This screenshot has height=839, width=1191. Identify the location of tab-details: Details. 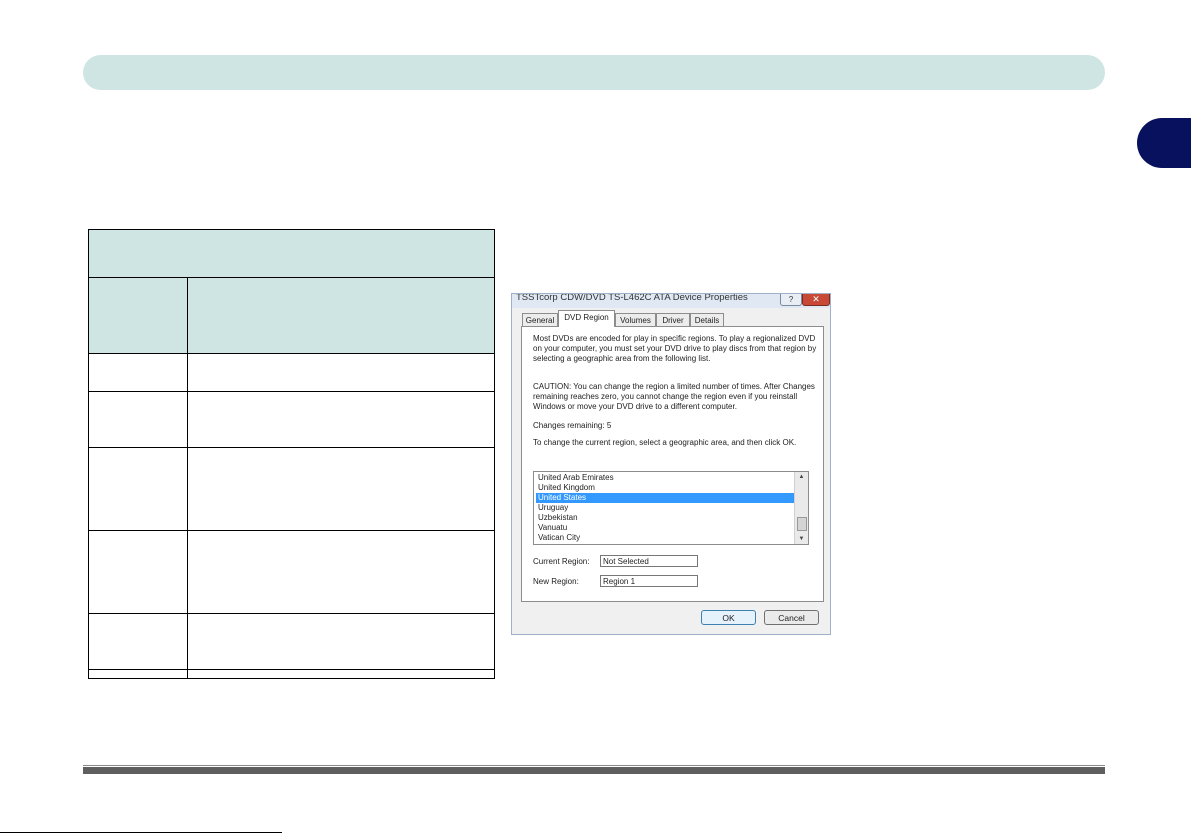
(707, 319).